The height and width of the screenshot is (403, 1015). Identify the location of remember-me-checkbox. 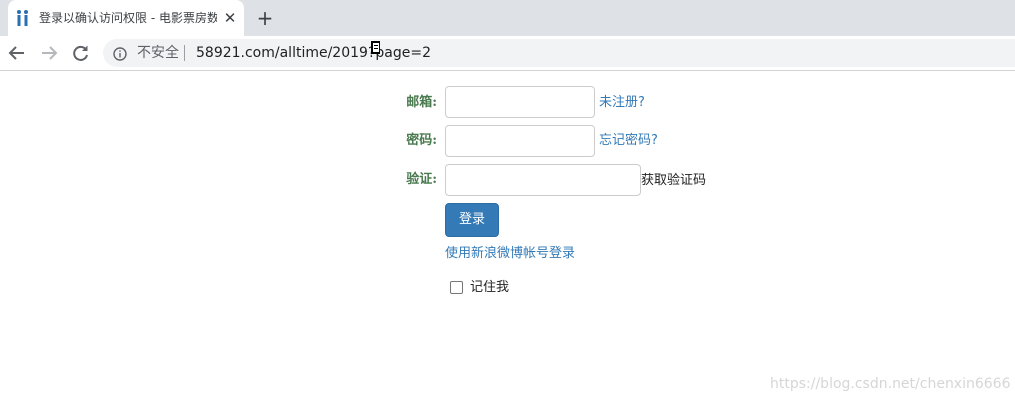
(456, 287).